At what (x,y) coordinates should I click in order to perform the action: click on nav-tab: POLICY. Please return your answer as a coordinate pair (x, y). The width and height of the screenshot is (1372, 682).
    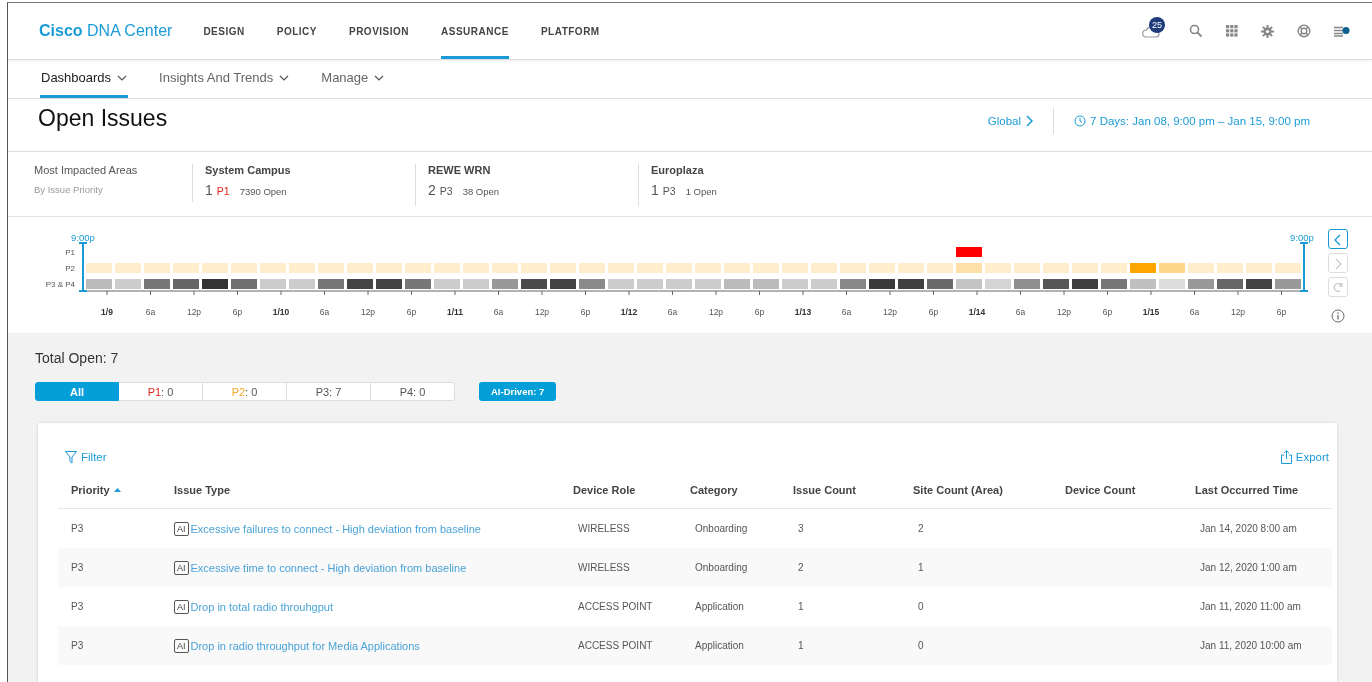
    Looking at the image, I should click on (296, 31).